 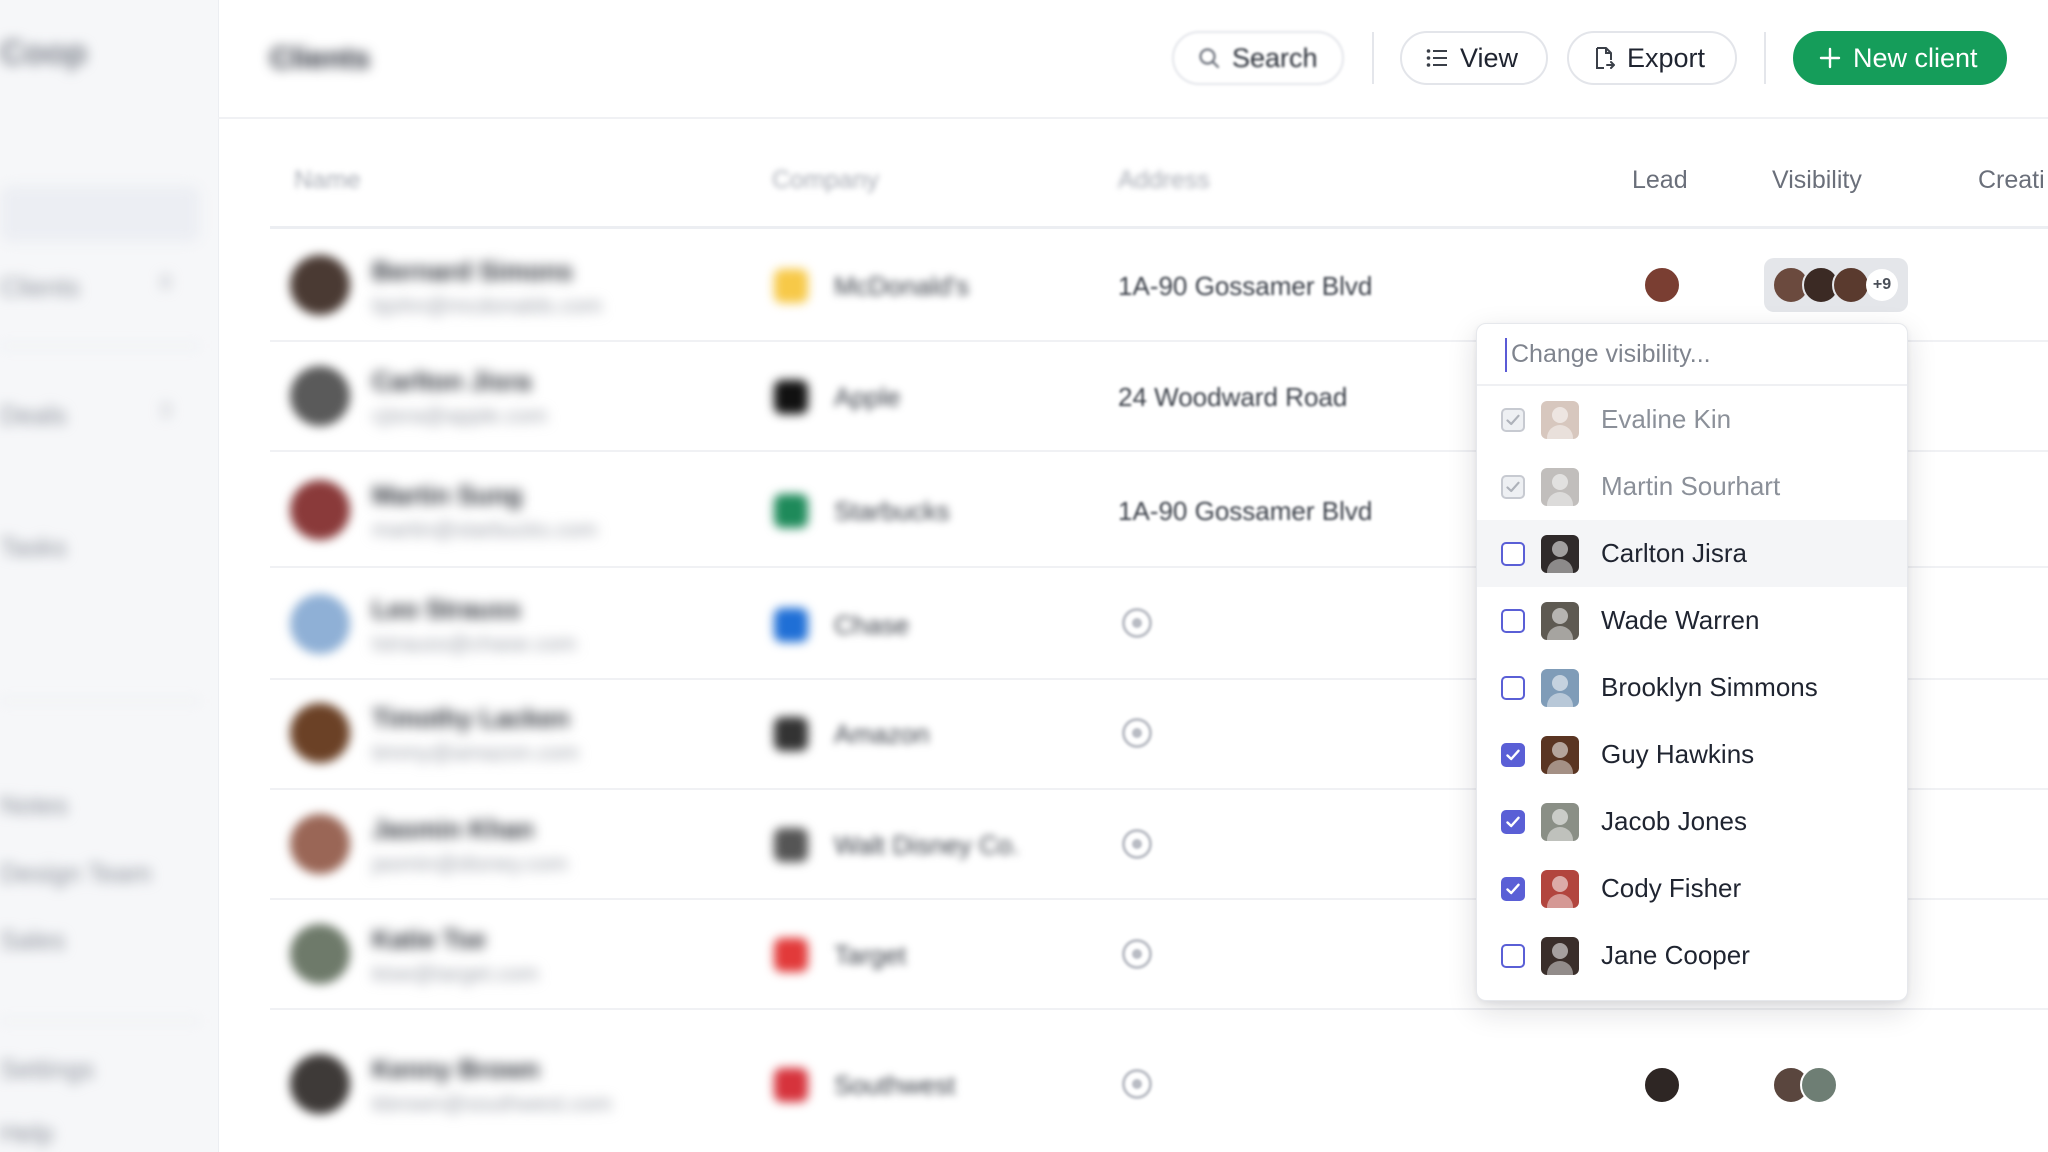 What do you see at coordinates (451, 381) in the screenshot?
I see `client-name: Carlton Jisra` at bounding box center [451, 381].